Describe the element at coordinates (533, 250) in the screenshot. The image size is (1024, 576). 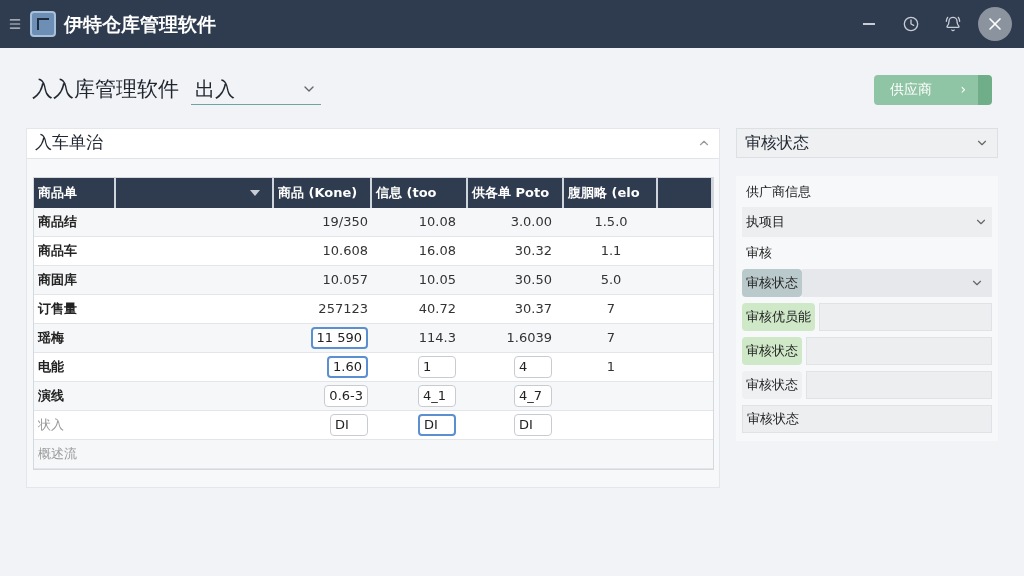
I see `table-cell-text: 30.32` at that location.